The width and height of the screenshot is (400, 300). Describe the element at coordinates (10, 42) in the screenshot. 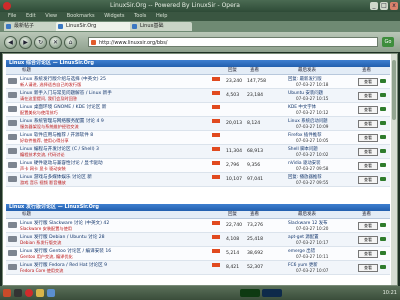

I see `back-button: ◀` at that location.